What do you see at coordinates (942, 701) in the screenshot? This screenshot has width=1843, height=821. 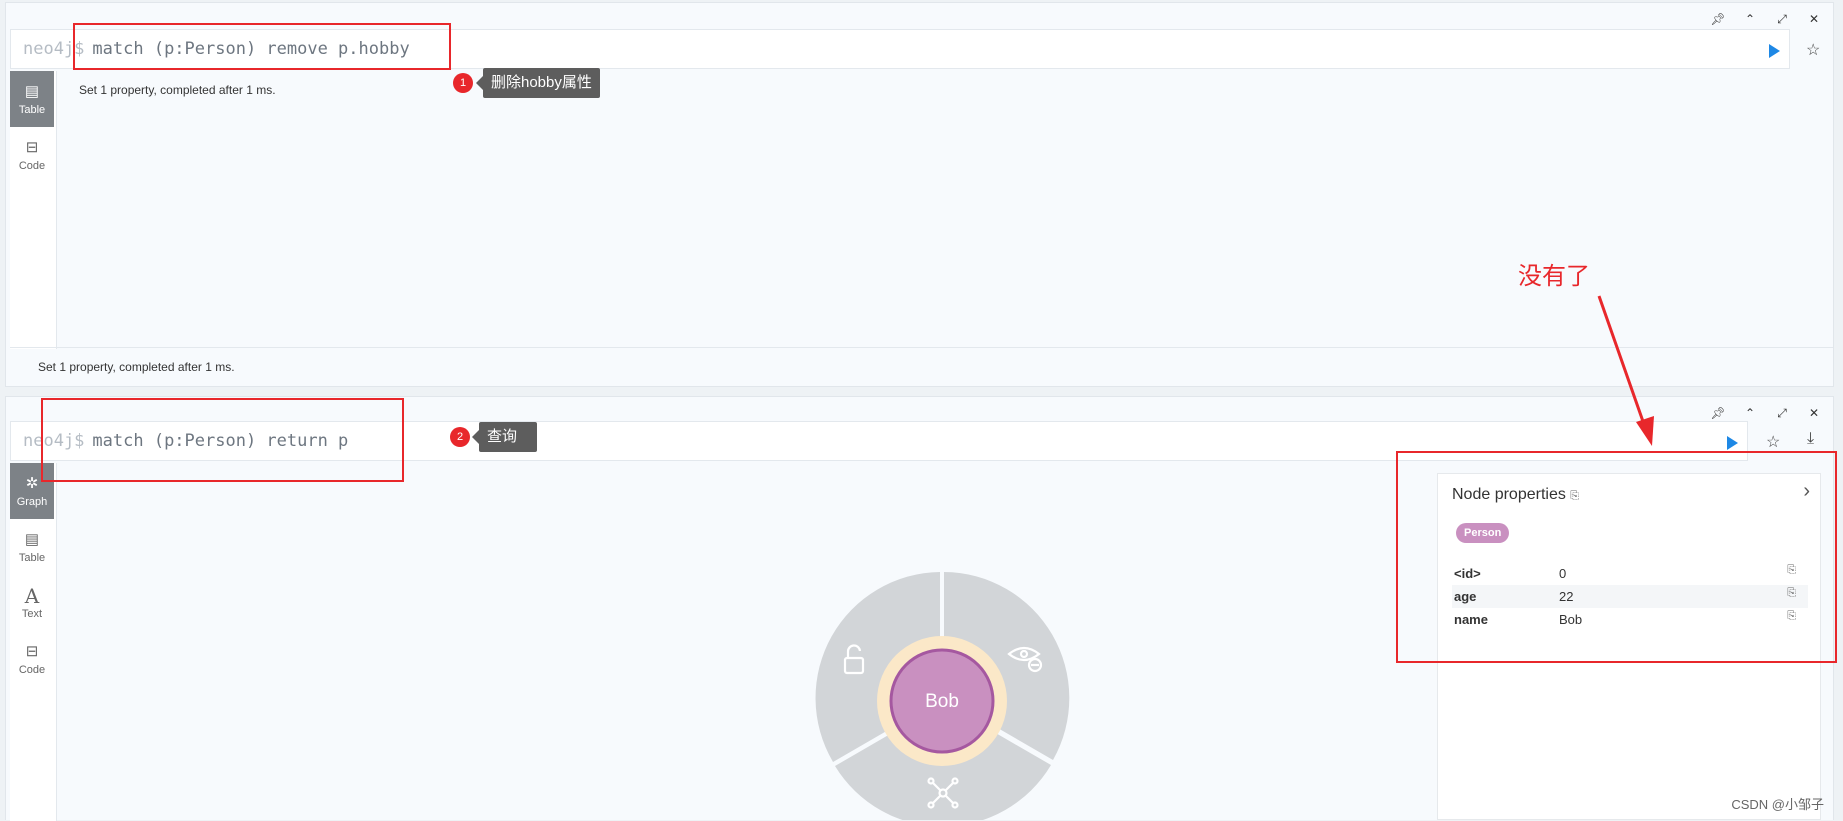 I see `node-caption: Bob` at bounding box center [942, 701].